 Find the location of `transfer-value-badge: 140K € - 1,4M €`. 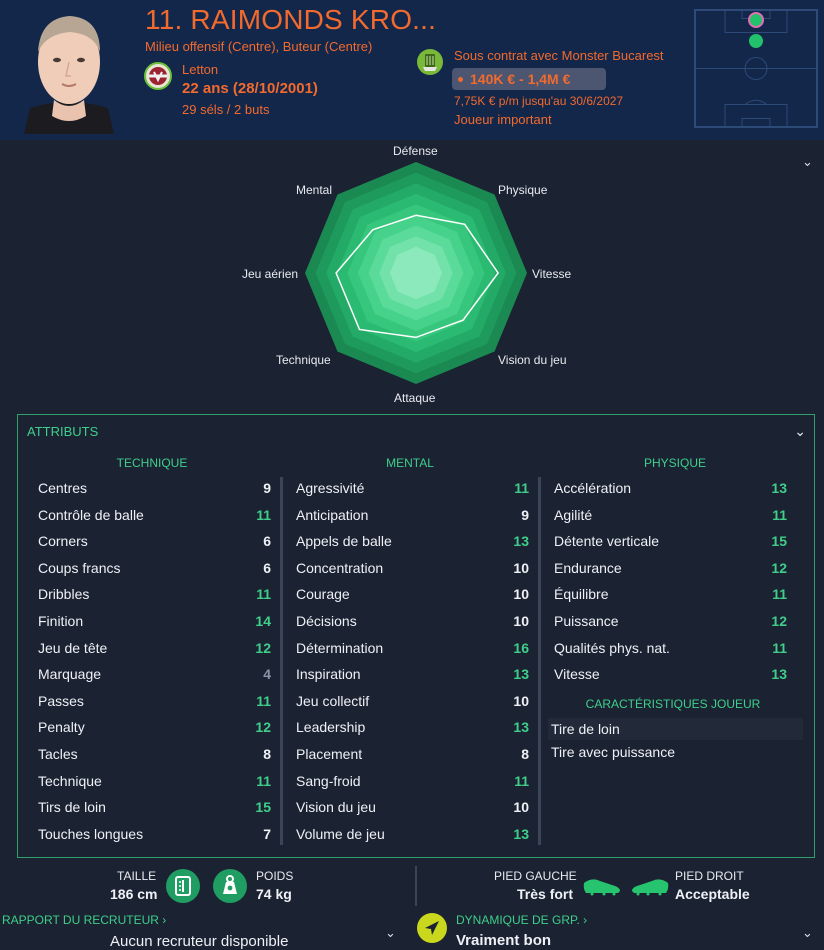

transfer-value-badge: 140K € - 1,4M € is located at coordinates (529, 79).